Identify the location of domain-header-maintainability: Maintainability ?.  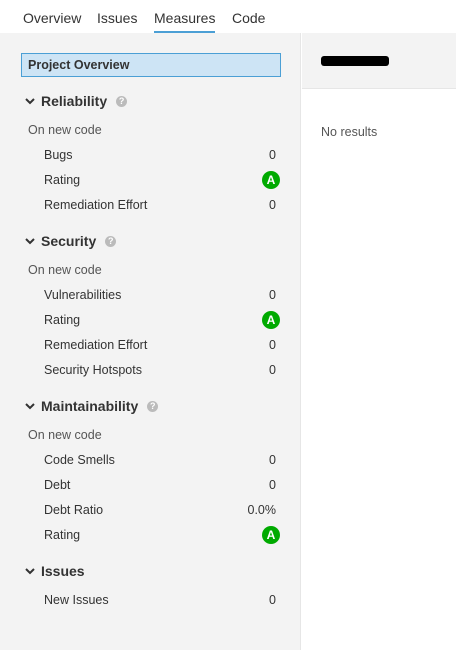
(91, 406).